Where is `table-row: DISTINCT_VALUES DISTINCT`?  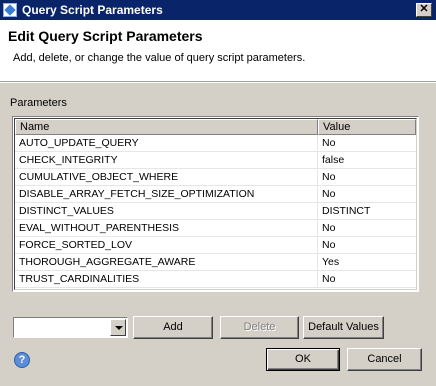 table-row: DISTINCT_VALUES DISTINCT is located at coordinates (215, 211).